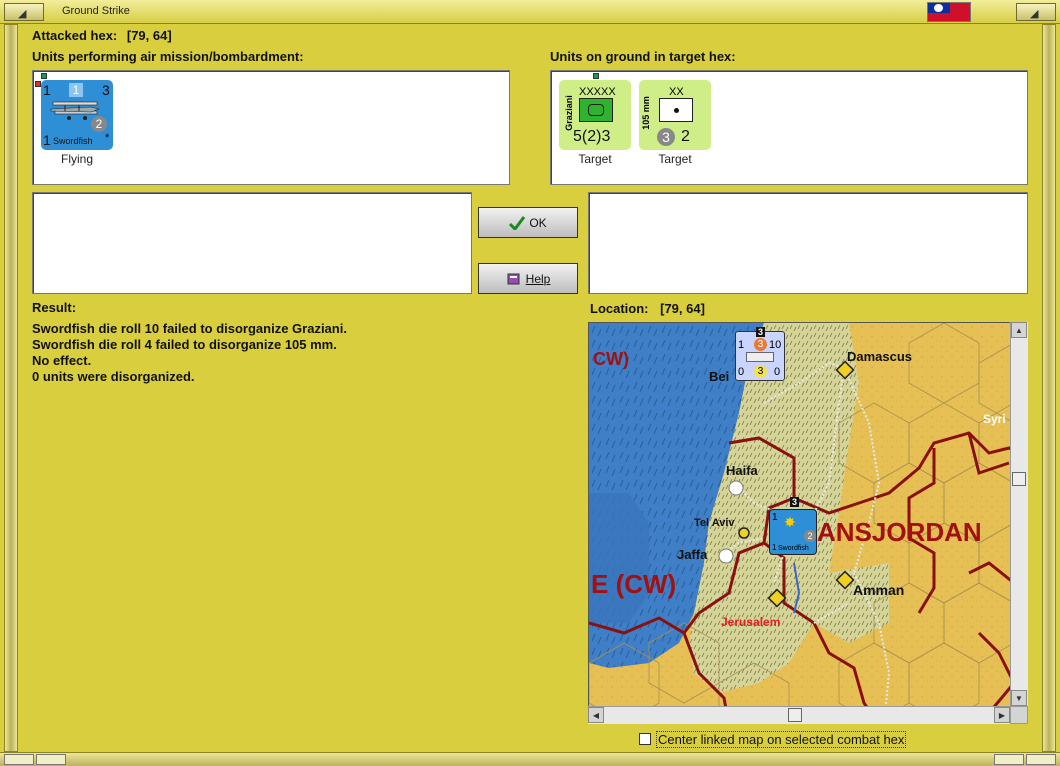  I want to click on air-unit-name: Swordfish, so click(73, 141).